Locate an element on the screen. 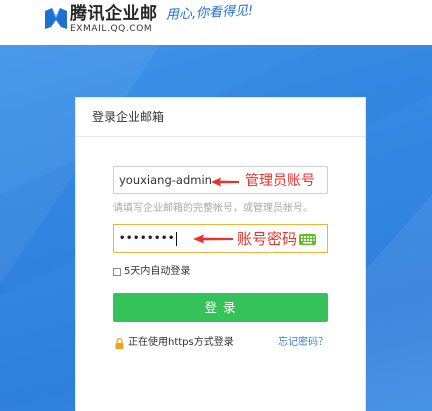 This screenshot has height=411, width=432. login-footer: 正在使用https方式登录 忘记密码？ is located at coordinates (220, 343).